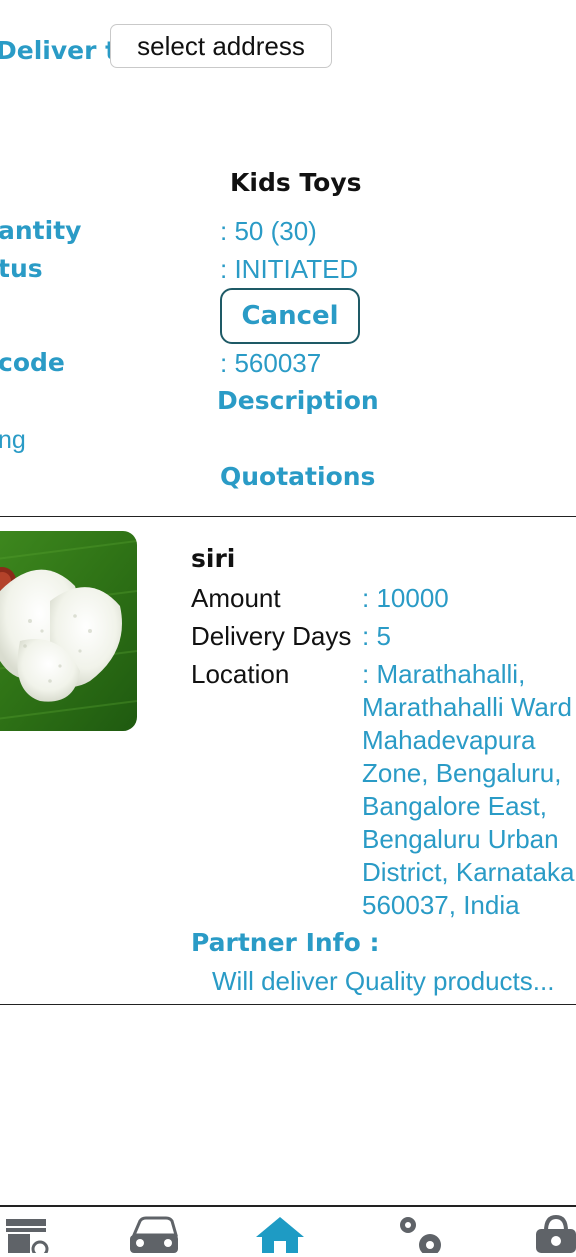  What do you see at coordinates (376, 636) in the screenshot?
I see `delivery-days-value: : 5` at bounding box center [376, 636].